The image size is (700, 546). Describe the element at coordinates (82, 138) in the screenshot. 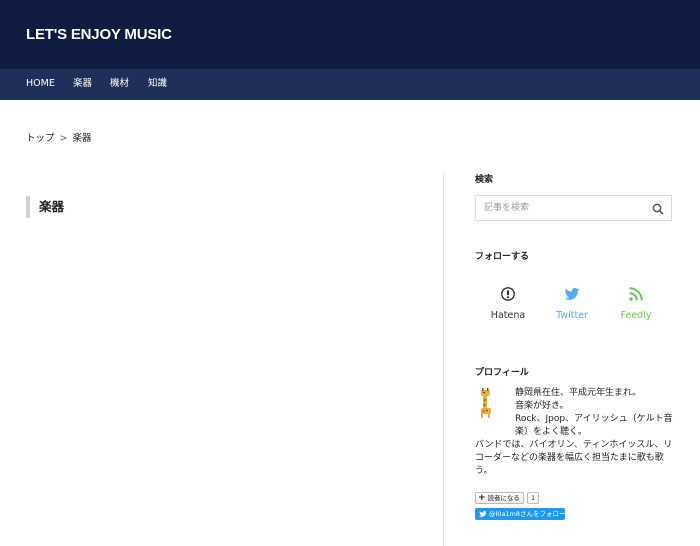

I see `breadcrumb-current: 楽器` at that location.